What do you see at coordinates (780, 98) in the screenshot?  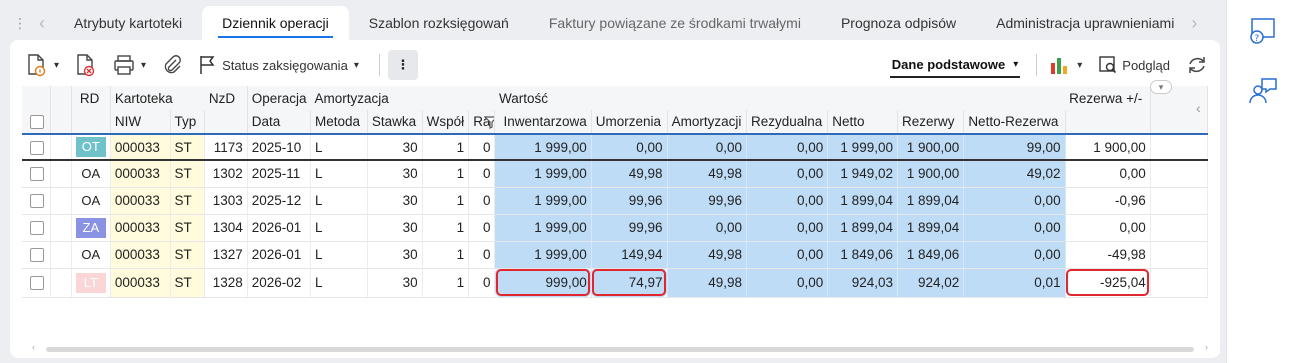 I see `col-wartosc: Wartość` at bounding box center [780, 98].